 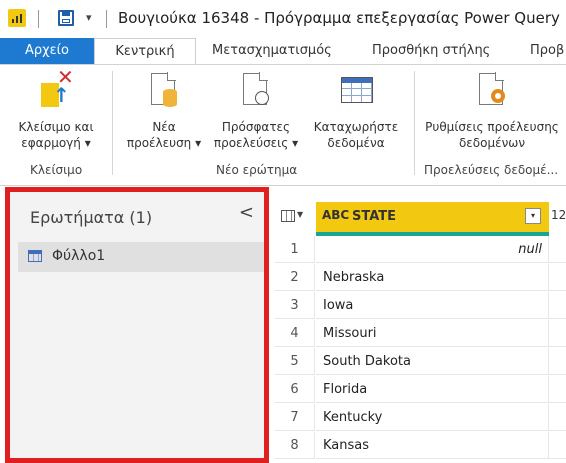 What do you see at coordinates (272, 51) in the screenshot?
I see `tab-transform: Μετασχηματισμός` at bounding box center [272, 51].